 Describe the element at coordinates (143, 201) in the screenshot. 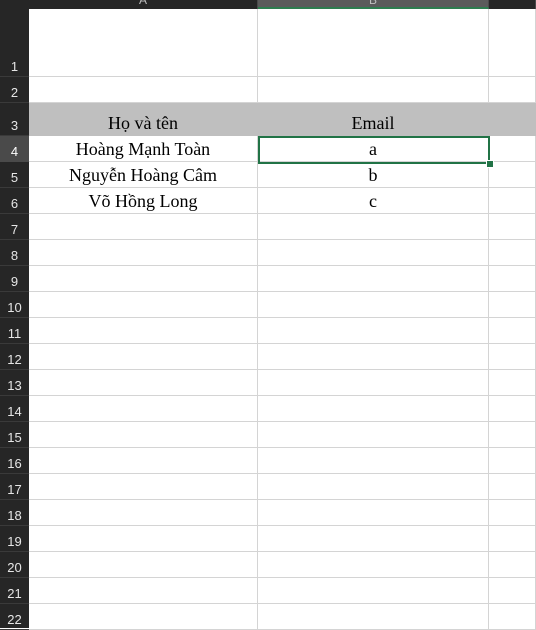

I see `table-cell-name: Võ Hồng Long` at that location.